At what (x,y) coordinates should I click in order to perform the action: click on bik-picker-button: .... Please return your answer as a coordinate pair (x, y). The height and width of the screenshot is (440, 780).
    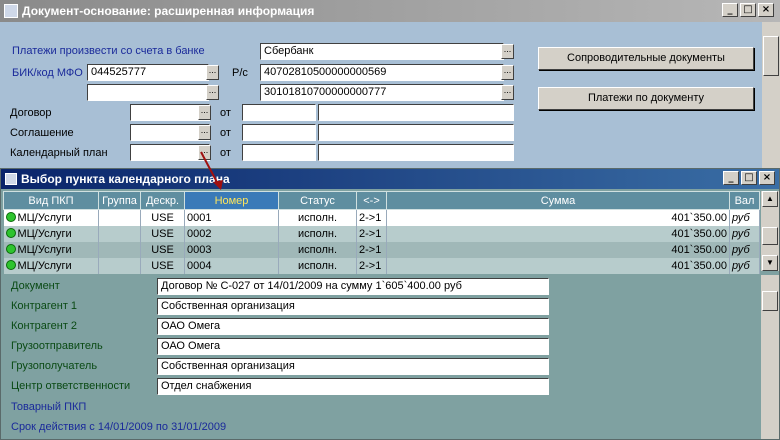
    Looking at the image, I should click on (212, 72).